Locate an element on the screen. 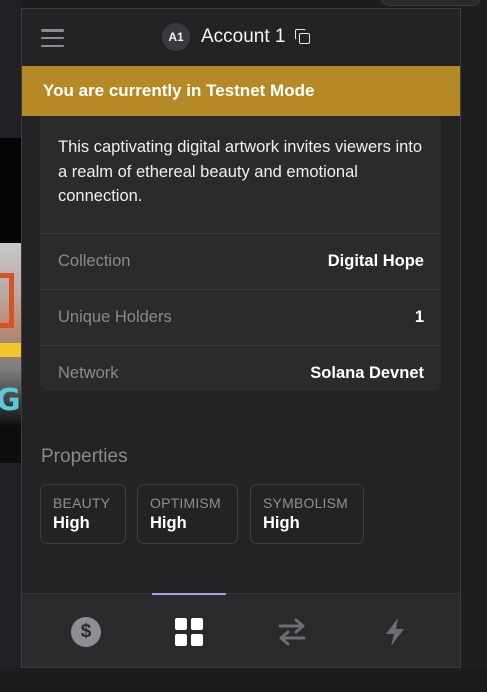 This screenshot has width=487, height=692. property-chip: OPTIMISM High is located at coordinates (187, 514).